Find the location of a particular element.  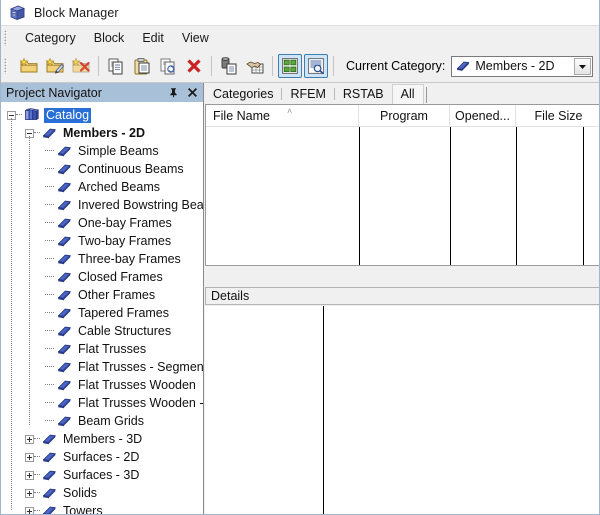

tree-item-two-bay-frames: Two-bay Frames is located at coordinates (102, 241).